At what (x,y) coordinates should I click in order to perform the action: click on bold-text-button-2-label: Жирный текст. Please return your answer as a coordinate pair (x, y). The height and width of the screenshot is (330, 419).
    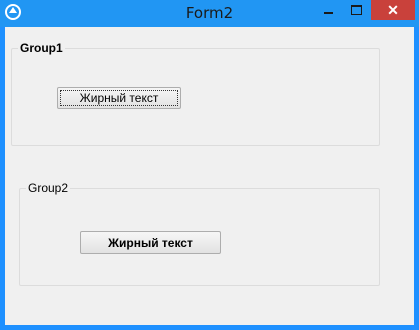
    Looking at the image, I should click on (150, 242).